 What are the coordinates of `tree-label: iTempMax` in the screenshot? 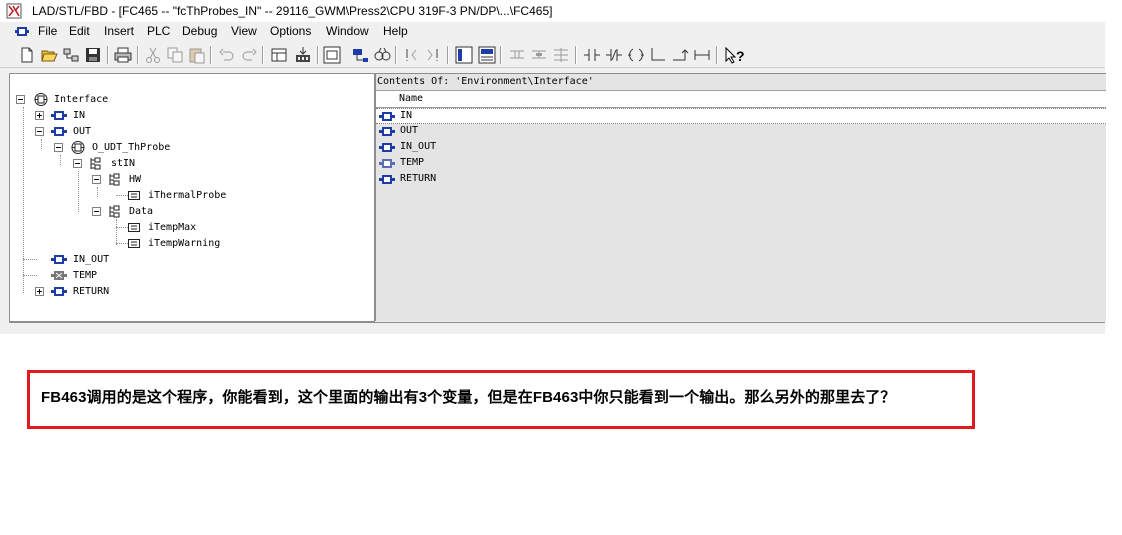 It's located at (172, 227).